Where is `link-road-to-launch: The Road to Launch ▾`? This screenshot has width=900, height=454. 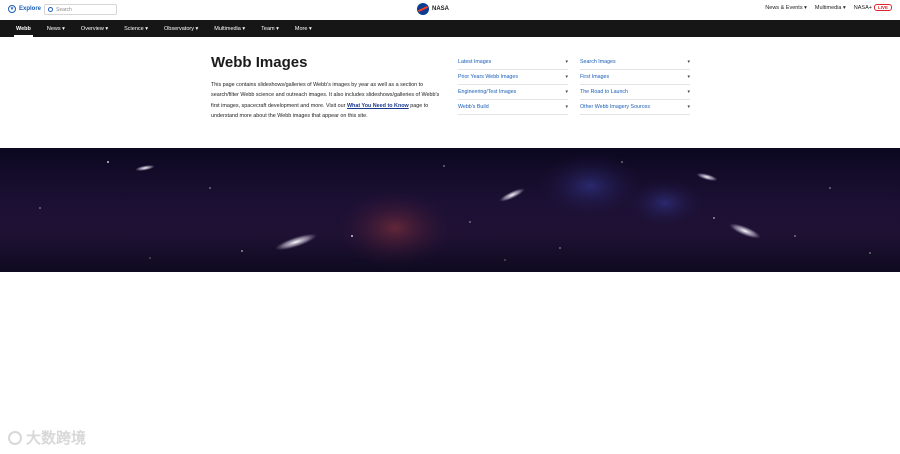
link-road-to-launch: The Road to Launch ▾ is located at coordinates (635, 92).